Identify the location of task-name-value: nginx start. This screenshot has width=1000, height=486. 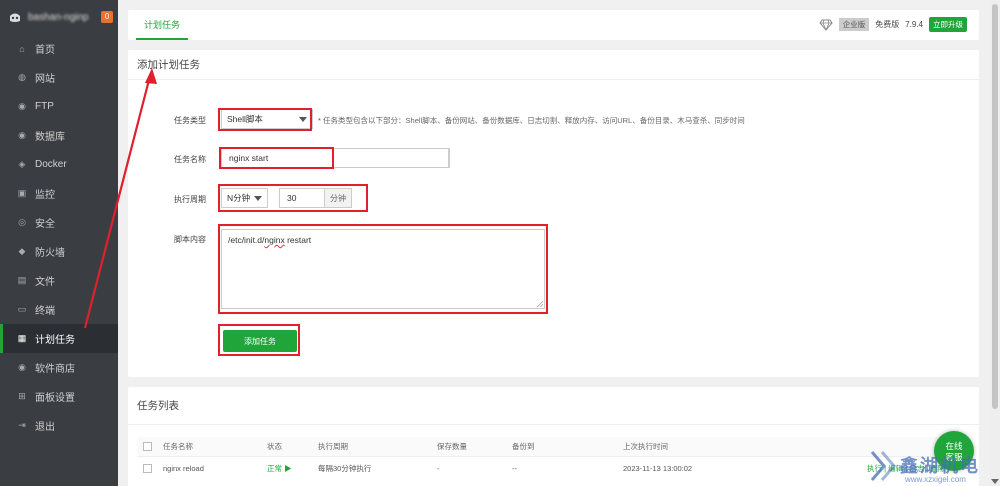
(249, 158).